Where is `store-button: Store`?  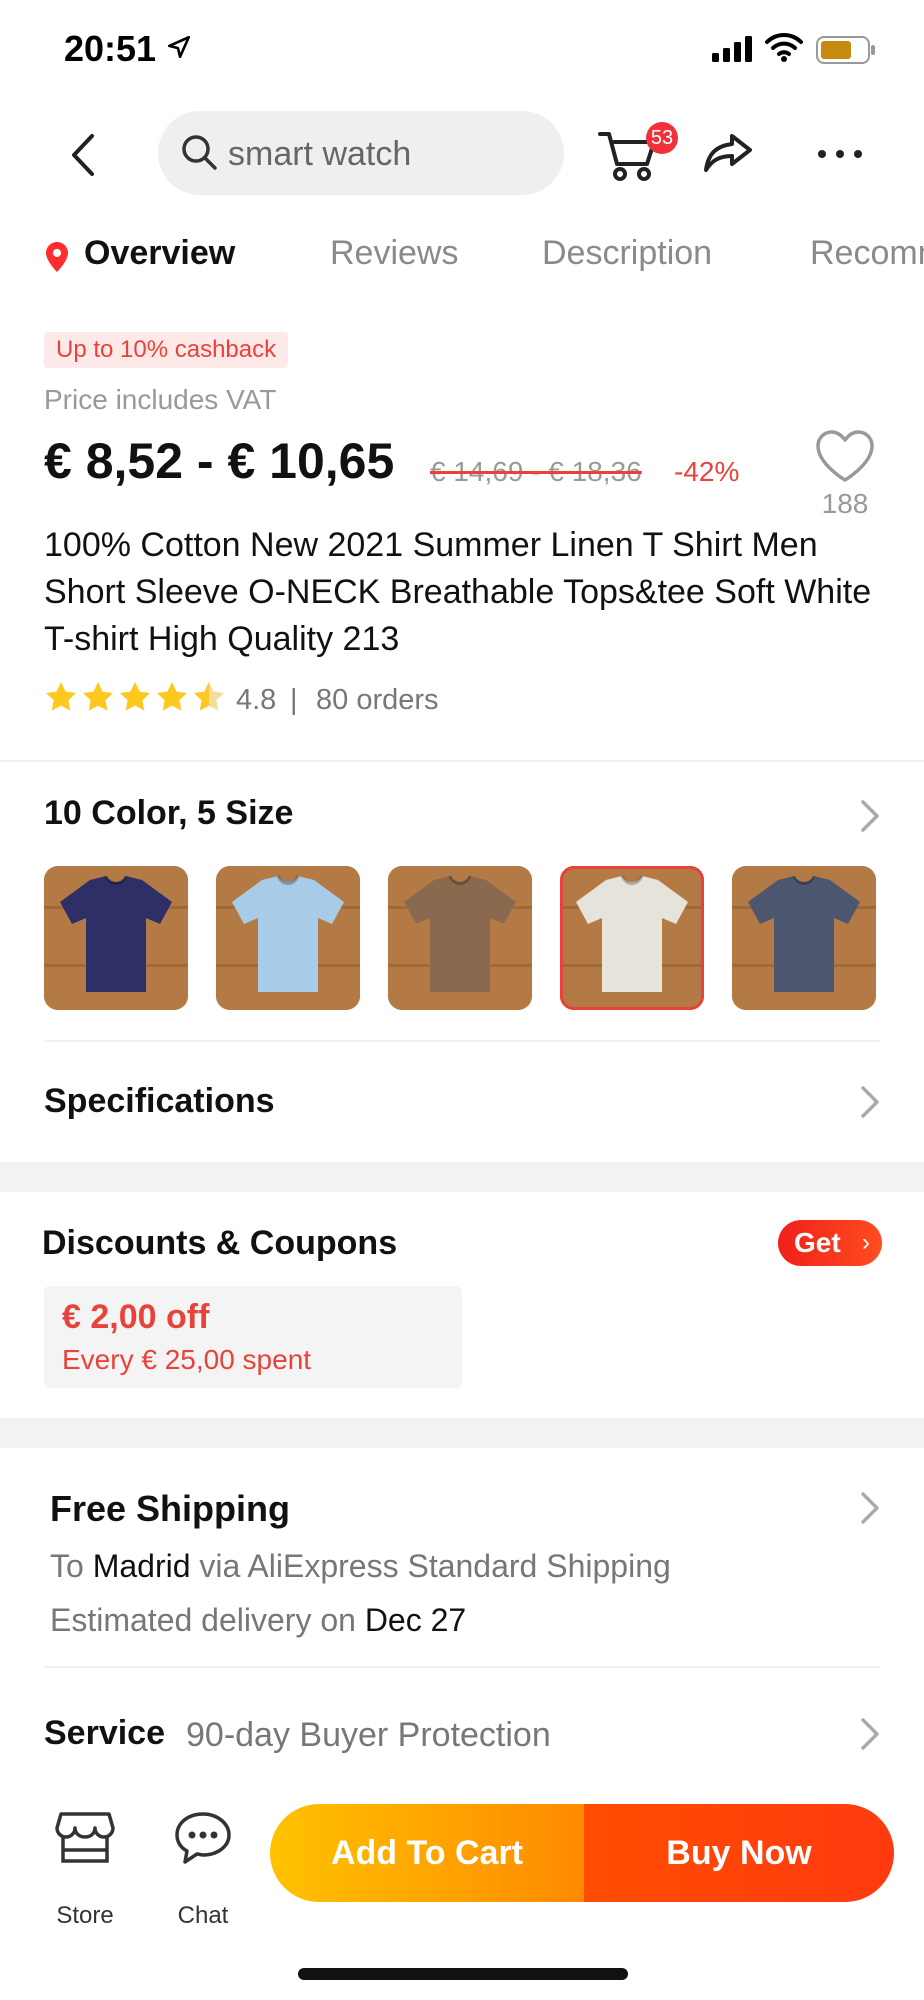 store-button: Store is located at coordinates (85, 1869).